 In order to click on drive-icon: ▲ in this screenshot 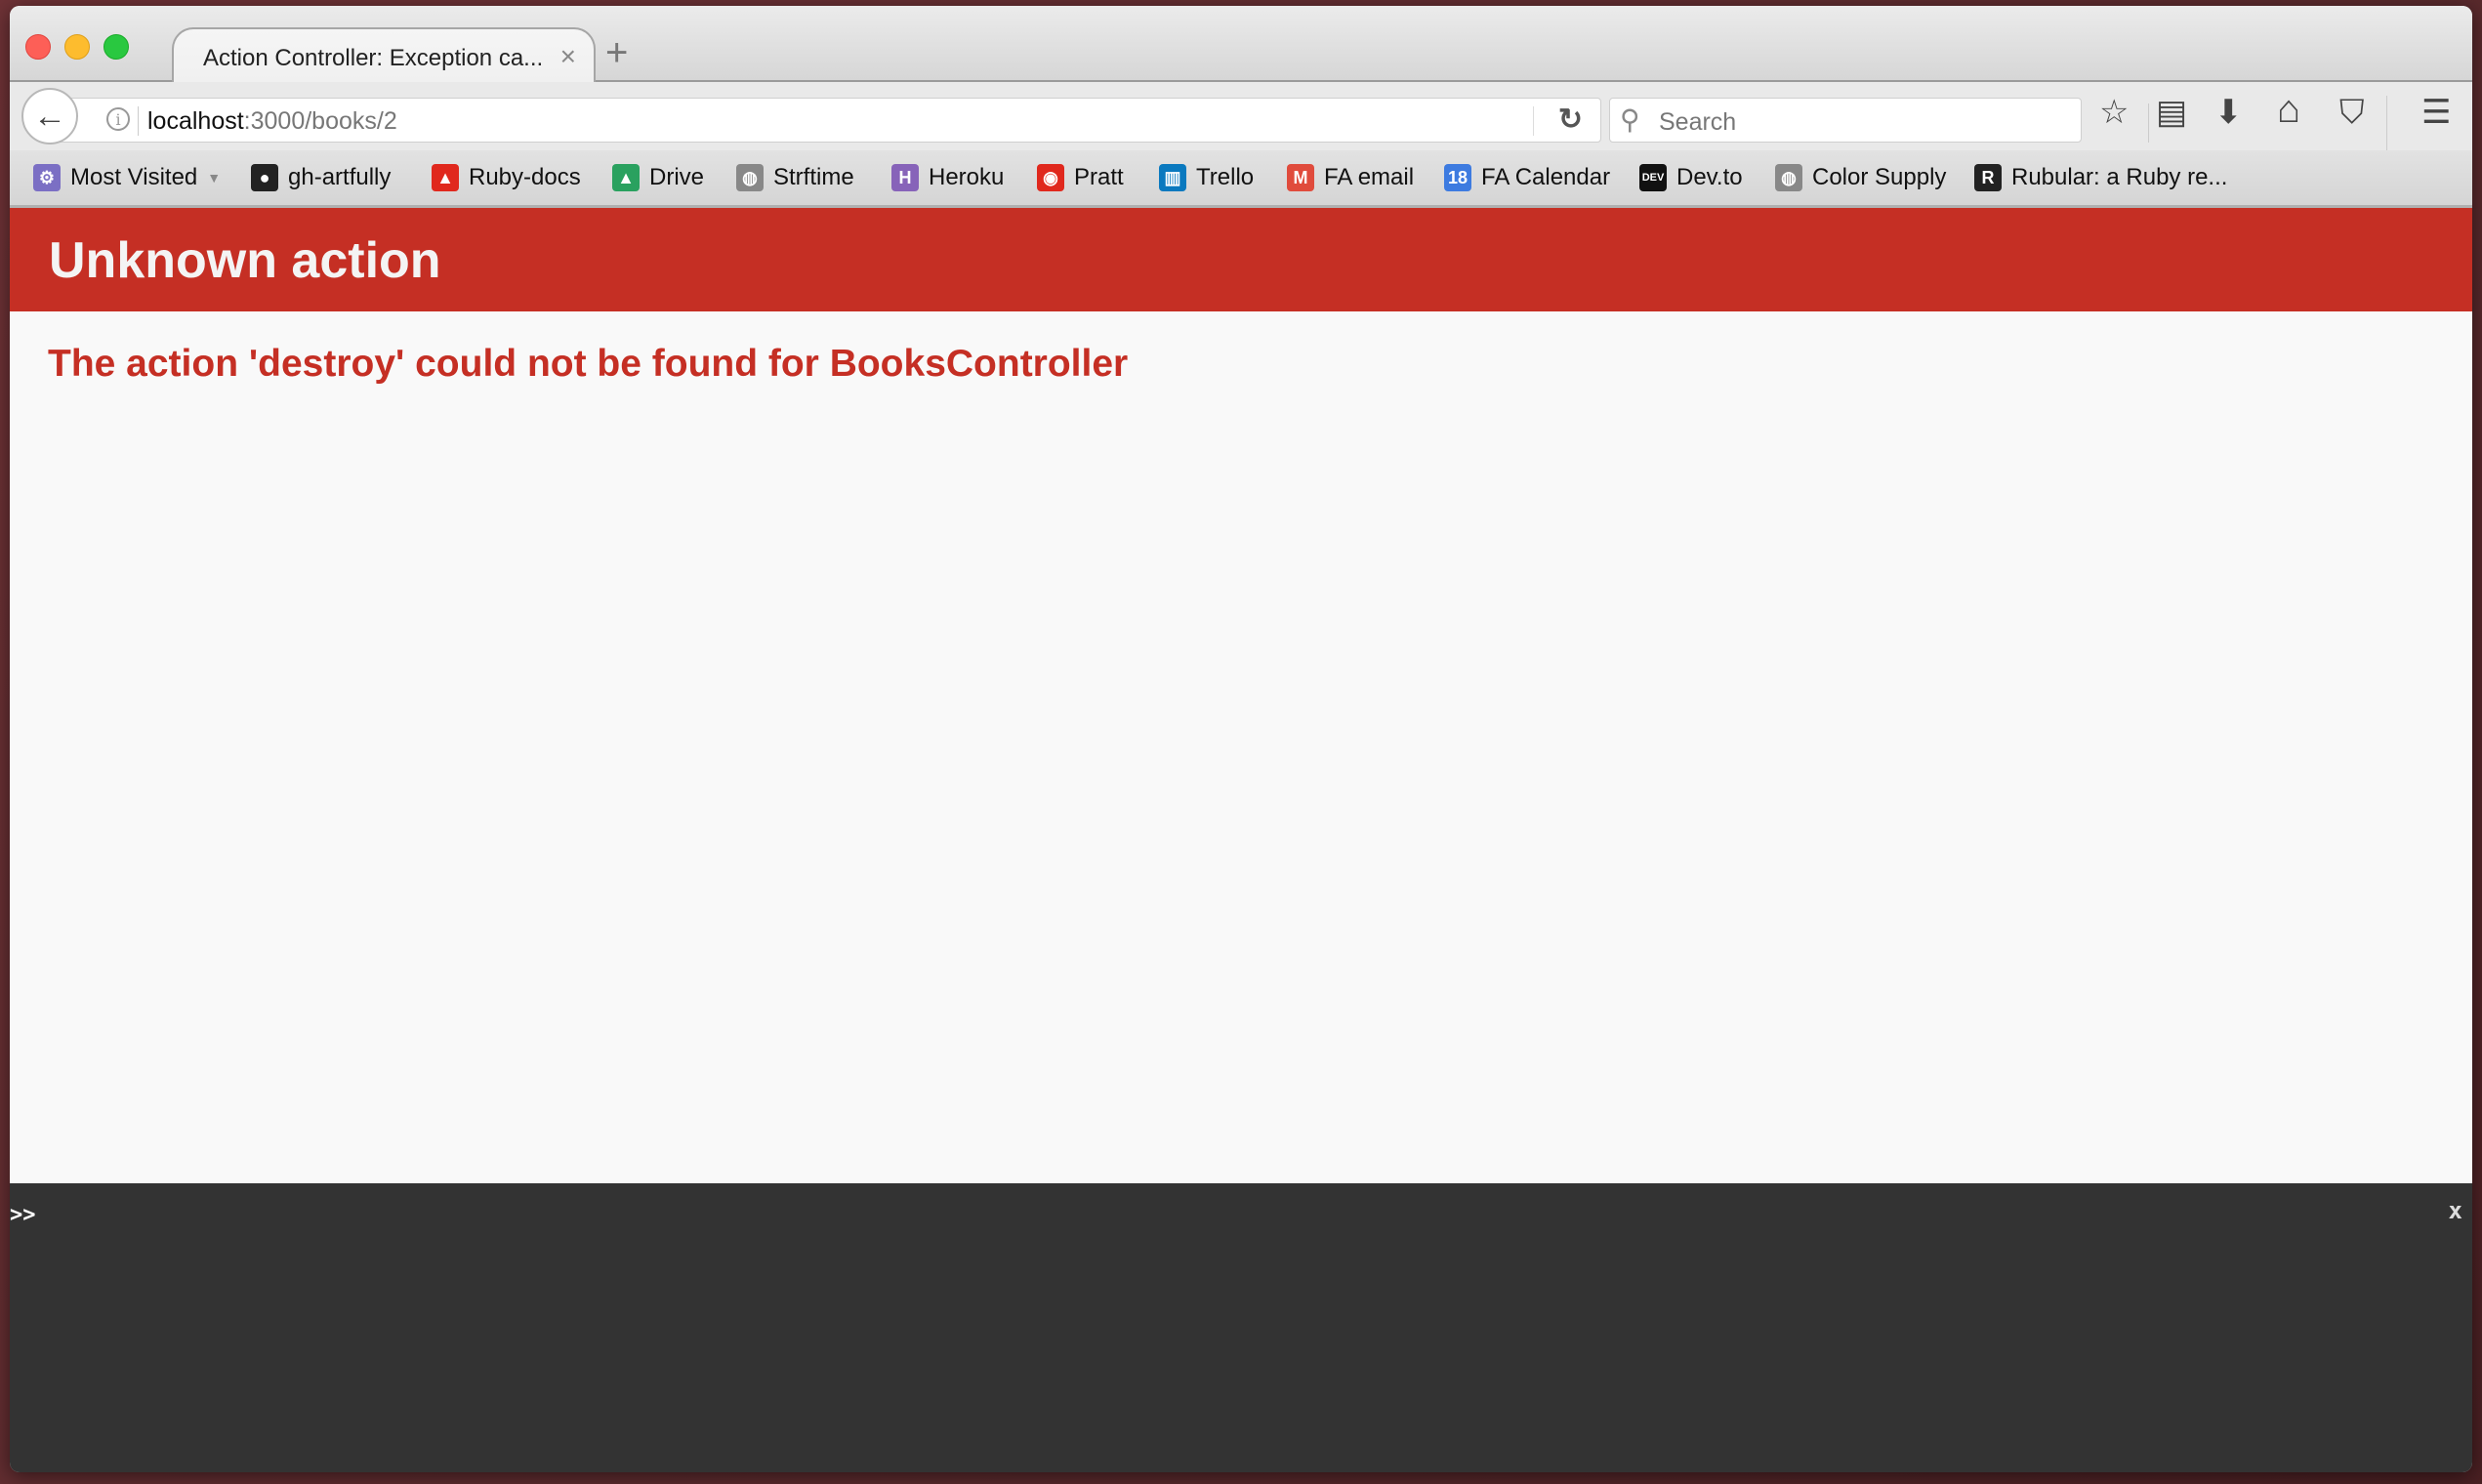, I will do `click(626, 177)`.